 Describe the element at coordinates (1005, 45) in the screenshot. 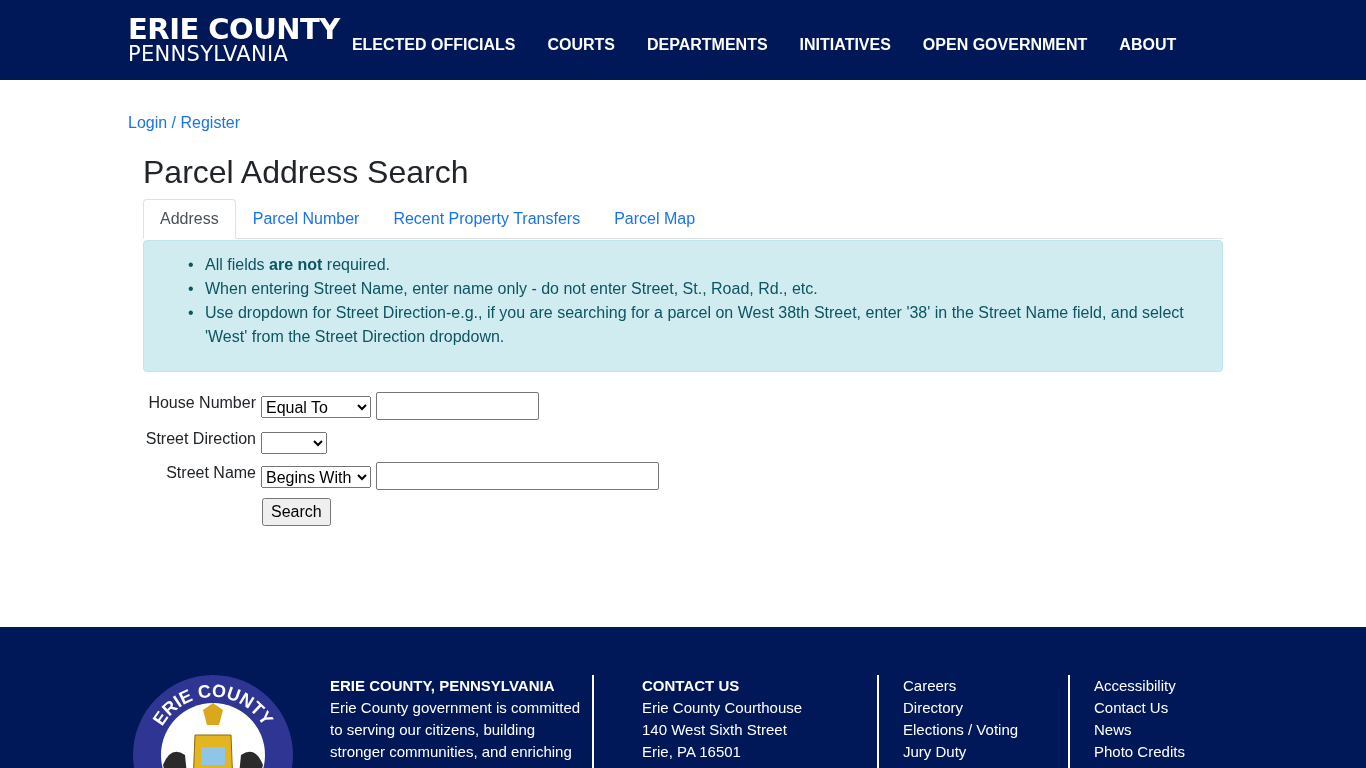

I see `nav-link: OPEN GOVERNMENT` at that location.